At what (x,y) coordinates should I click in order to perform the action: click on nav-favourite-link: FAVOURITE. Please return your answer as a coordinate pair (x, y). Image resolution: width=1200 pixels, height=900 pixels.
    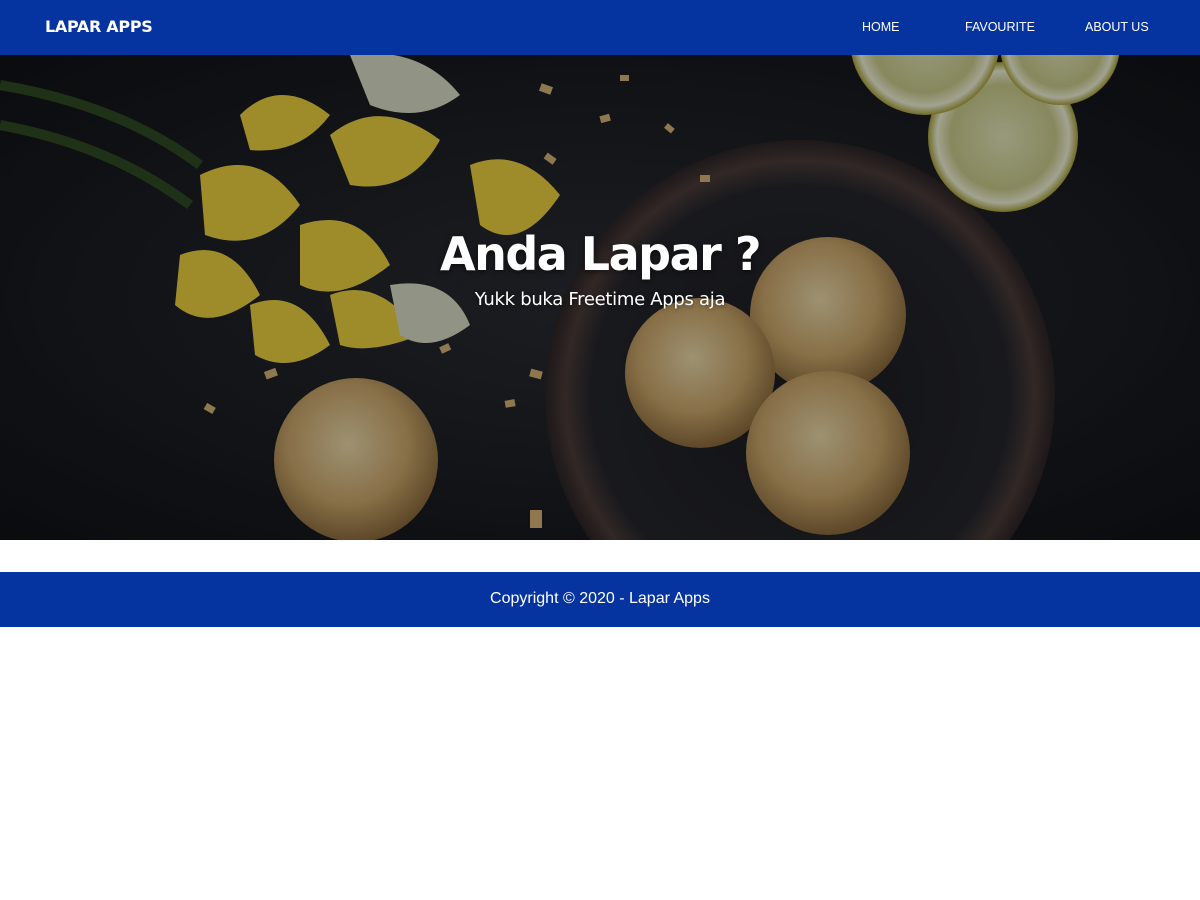
    Looking at the image, I should click on (1000, 27).